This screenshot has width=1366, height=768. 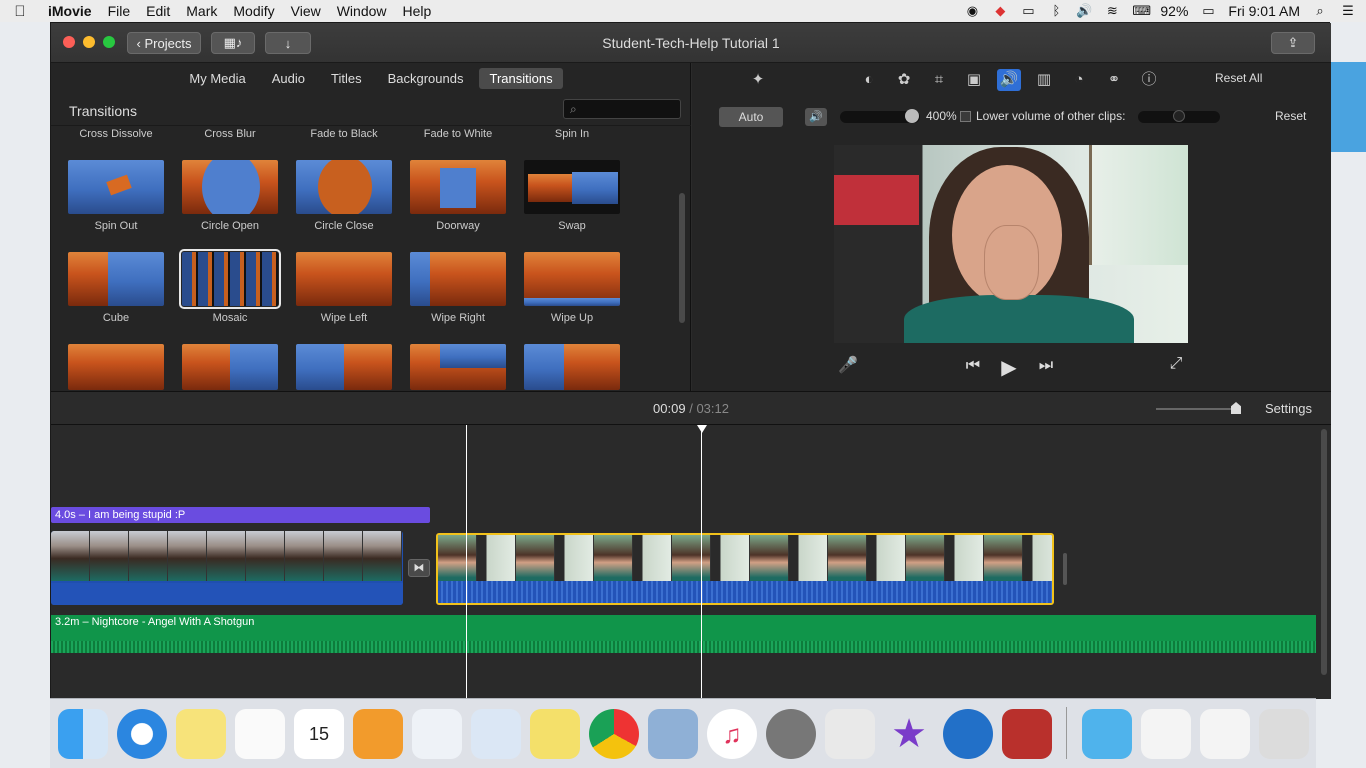 I want to click on timeline-settings-button: Settings, so click(x=1288, y=409).